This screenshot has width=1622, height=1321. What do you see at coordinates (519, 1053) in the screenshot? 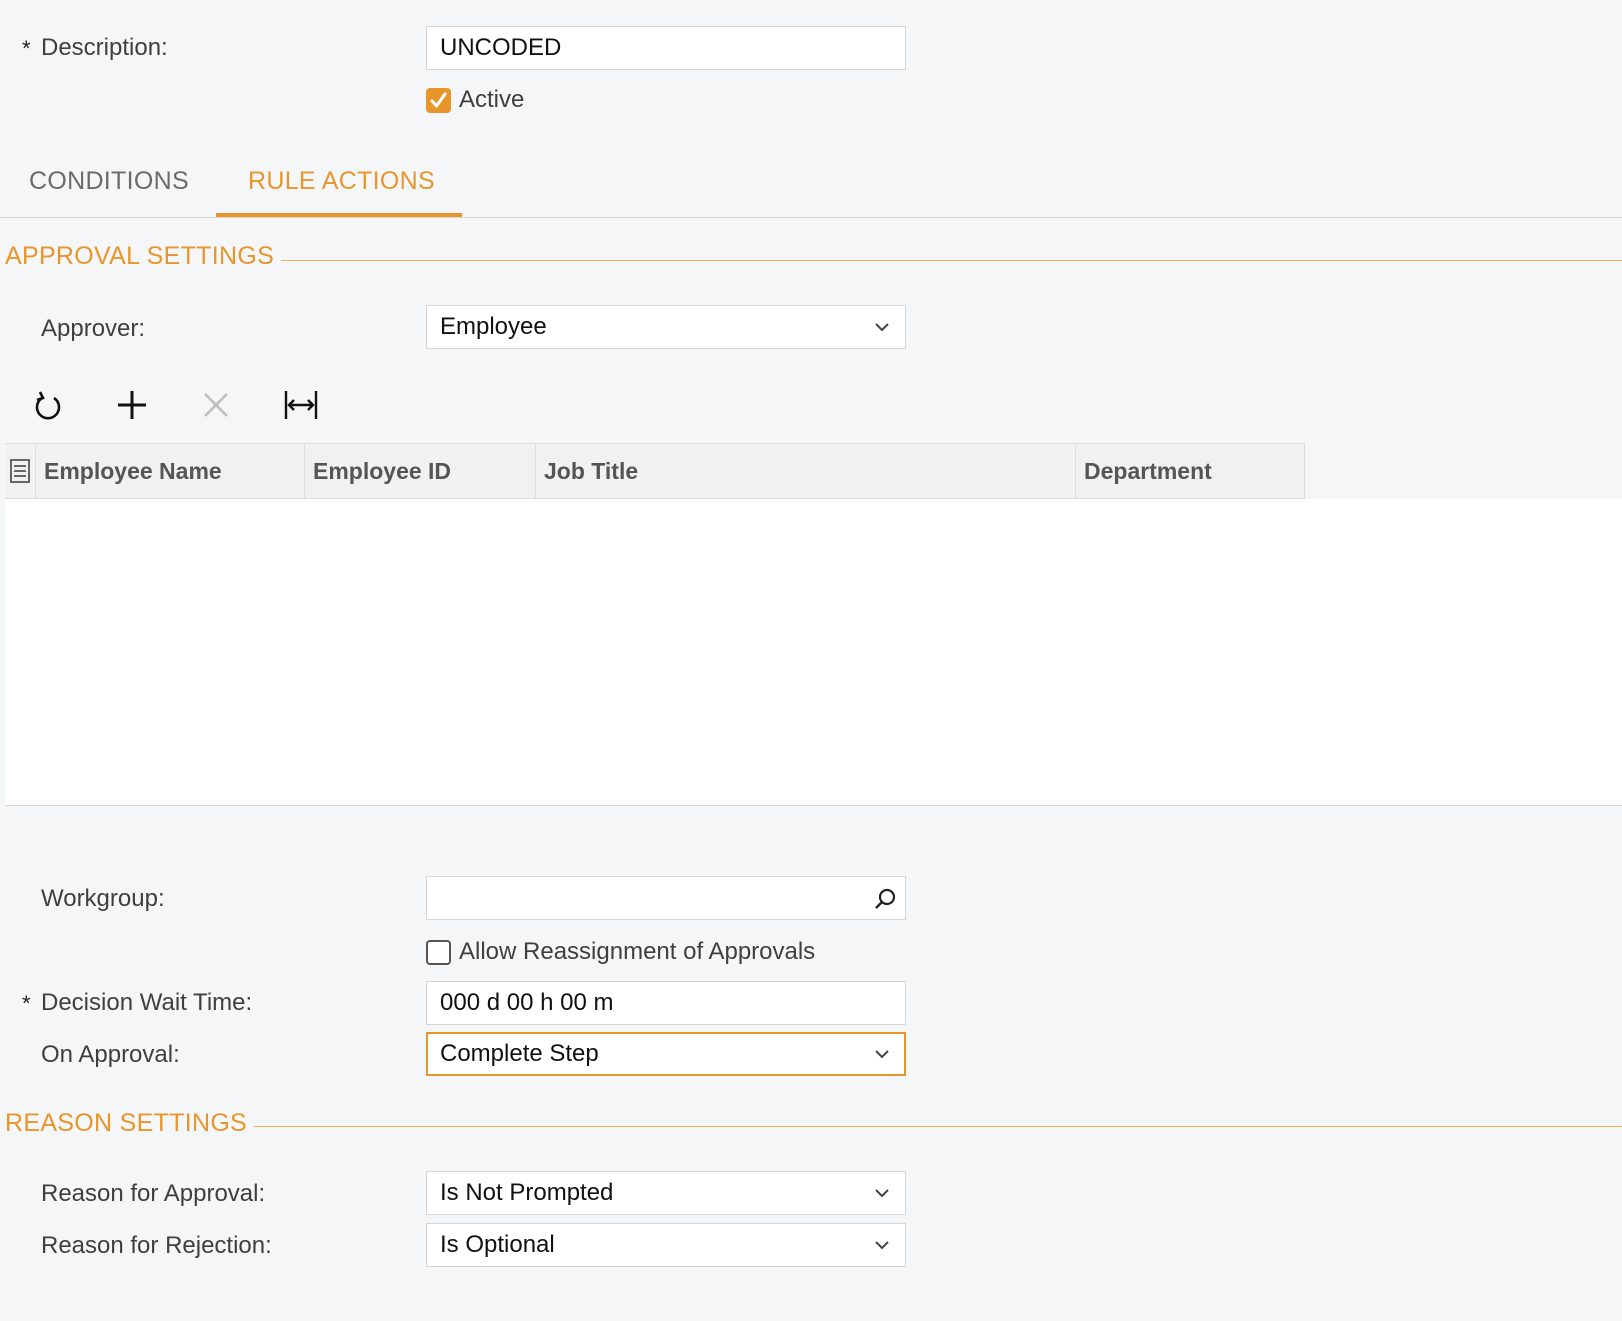
I see `on-approval-value: Complete Step` at bounding box center [519, 1053].